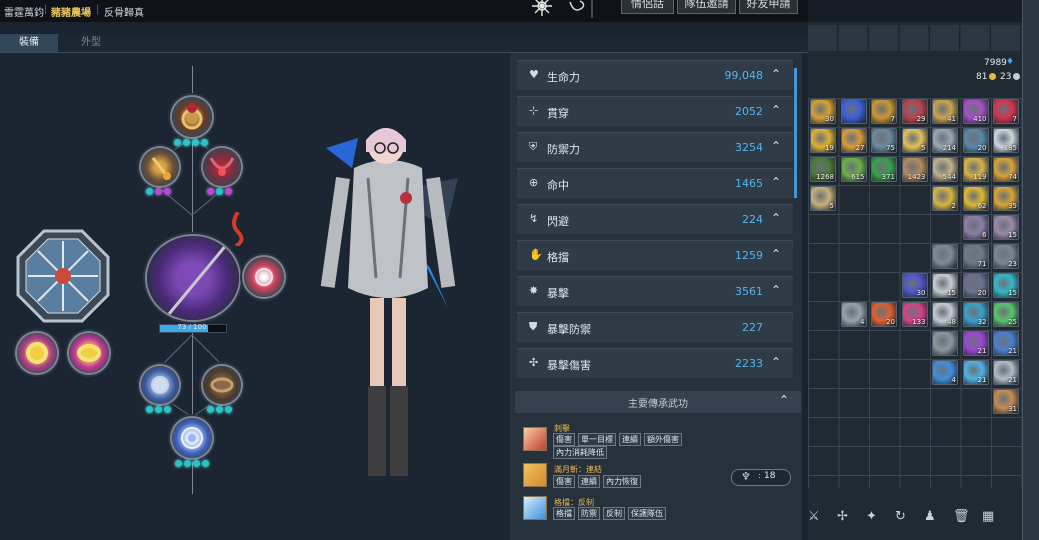 Image resolution: width=1039 pixels, height=540 pixels. I want to click on item-count: 6, so click(984, 235).